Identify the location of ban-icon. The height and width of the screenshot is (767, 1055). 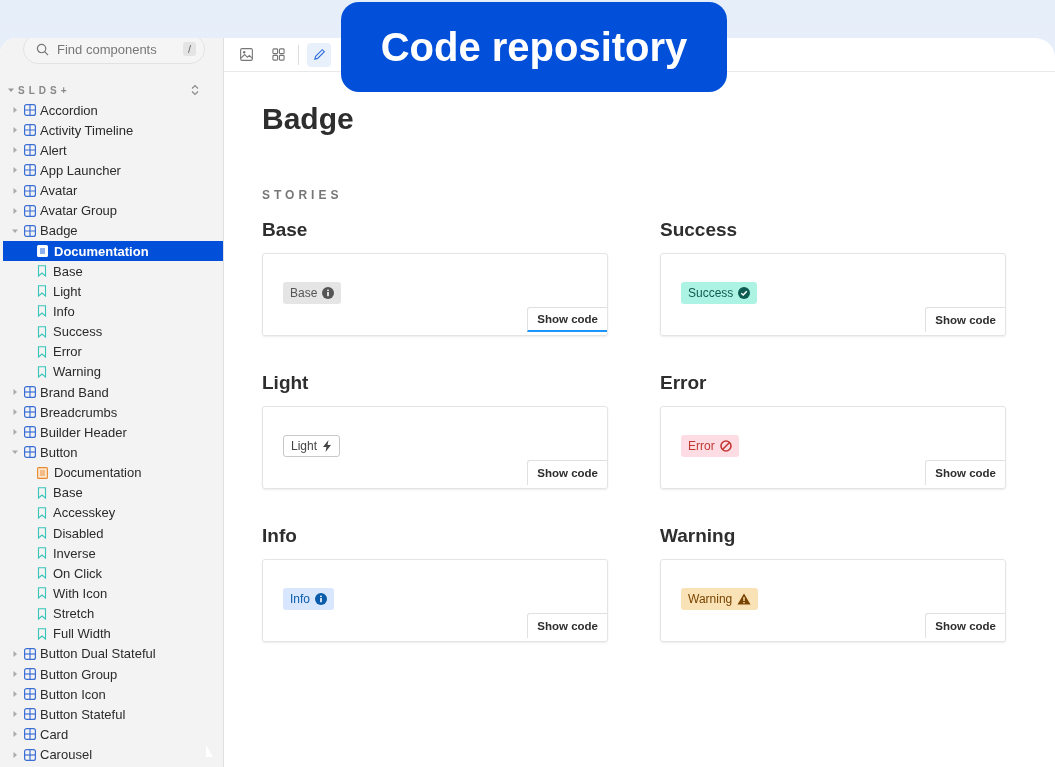
(725, 446).